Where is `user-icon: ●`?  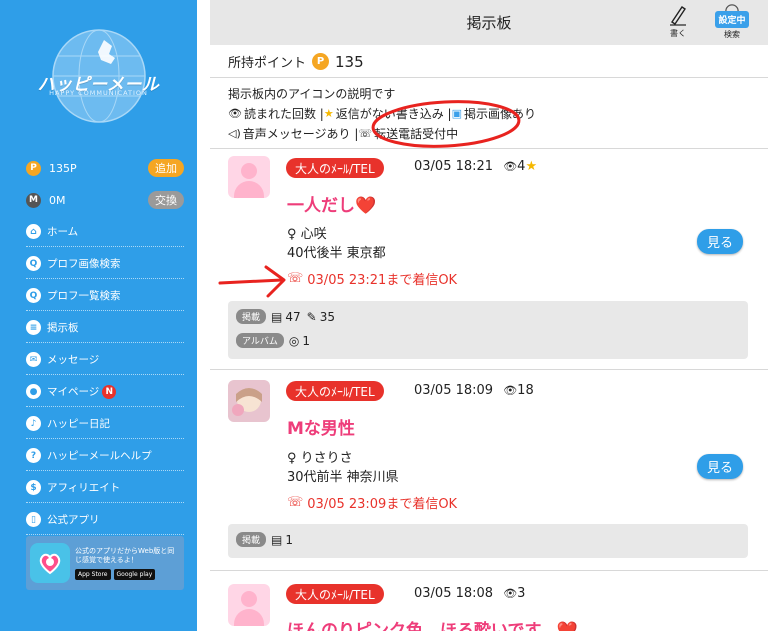
user-icon: ● is located at coordinates (33, 391).